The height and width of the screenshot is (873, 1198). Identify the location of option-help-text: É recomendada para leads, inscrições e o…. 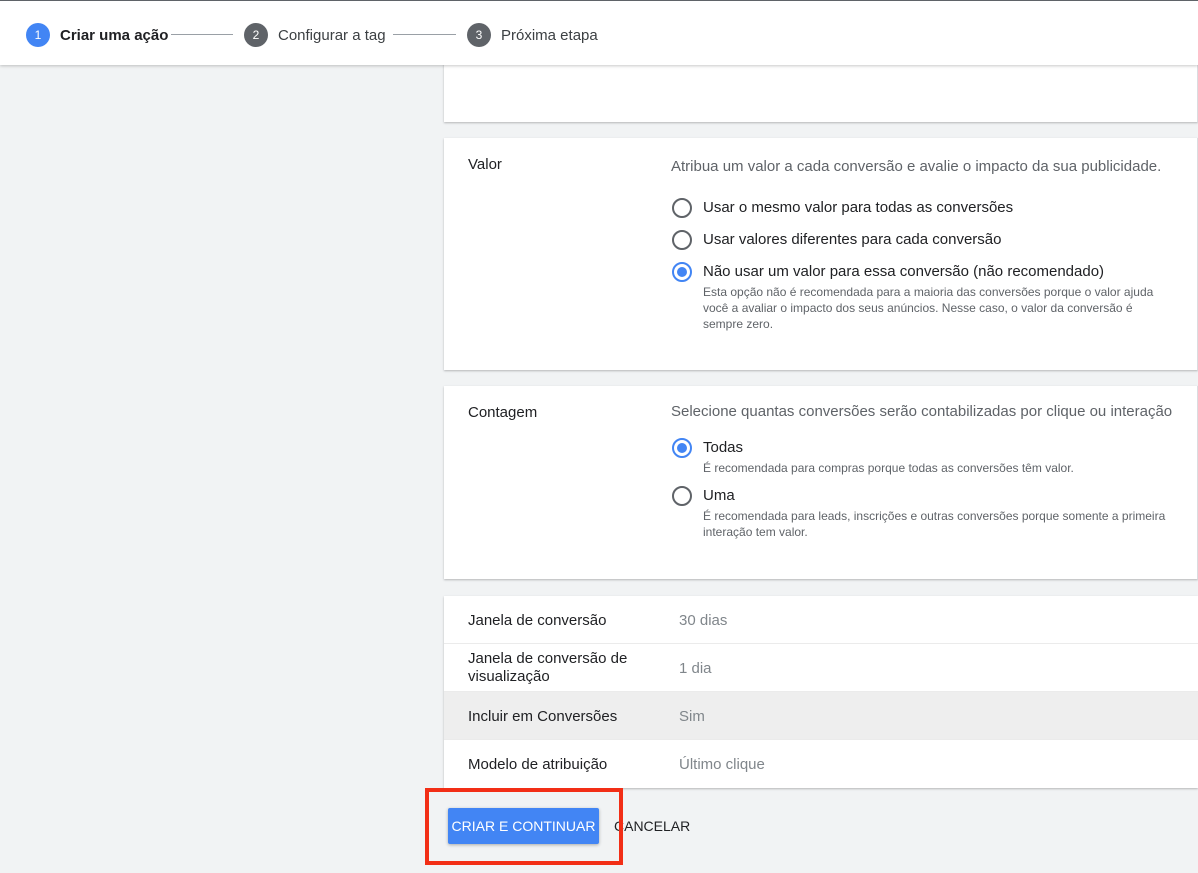
(934, 524).